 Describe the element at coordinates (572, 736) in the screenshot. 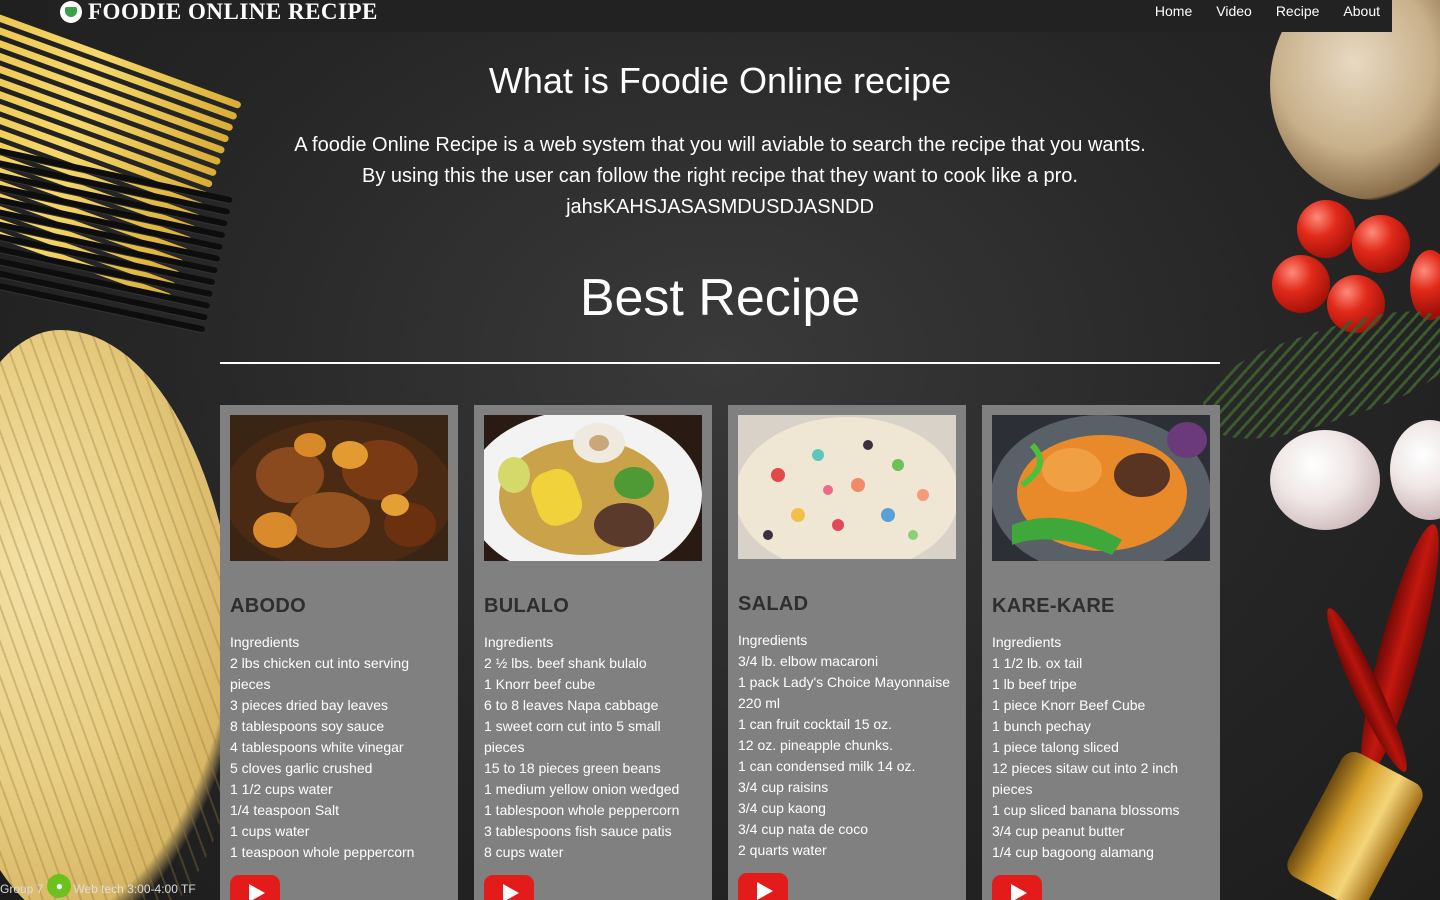

I see `ingredient-item: 1 sweet corn cut into 5 small pieces` at that location.